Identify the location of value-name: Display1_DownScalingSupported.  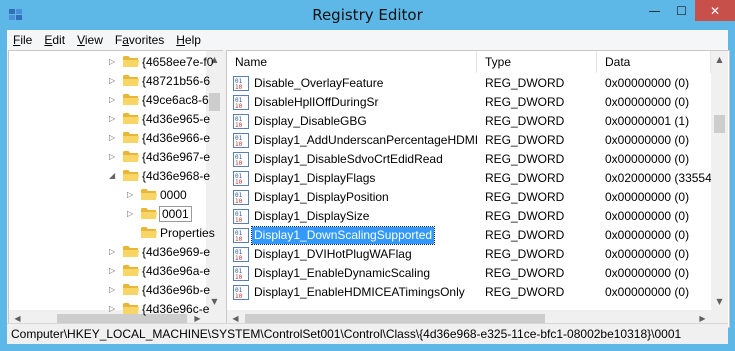
(343, 235).